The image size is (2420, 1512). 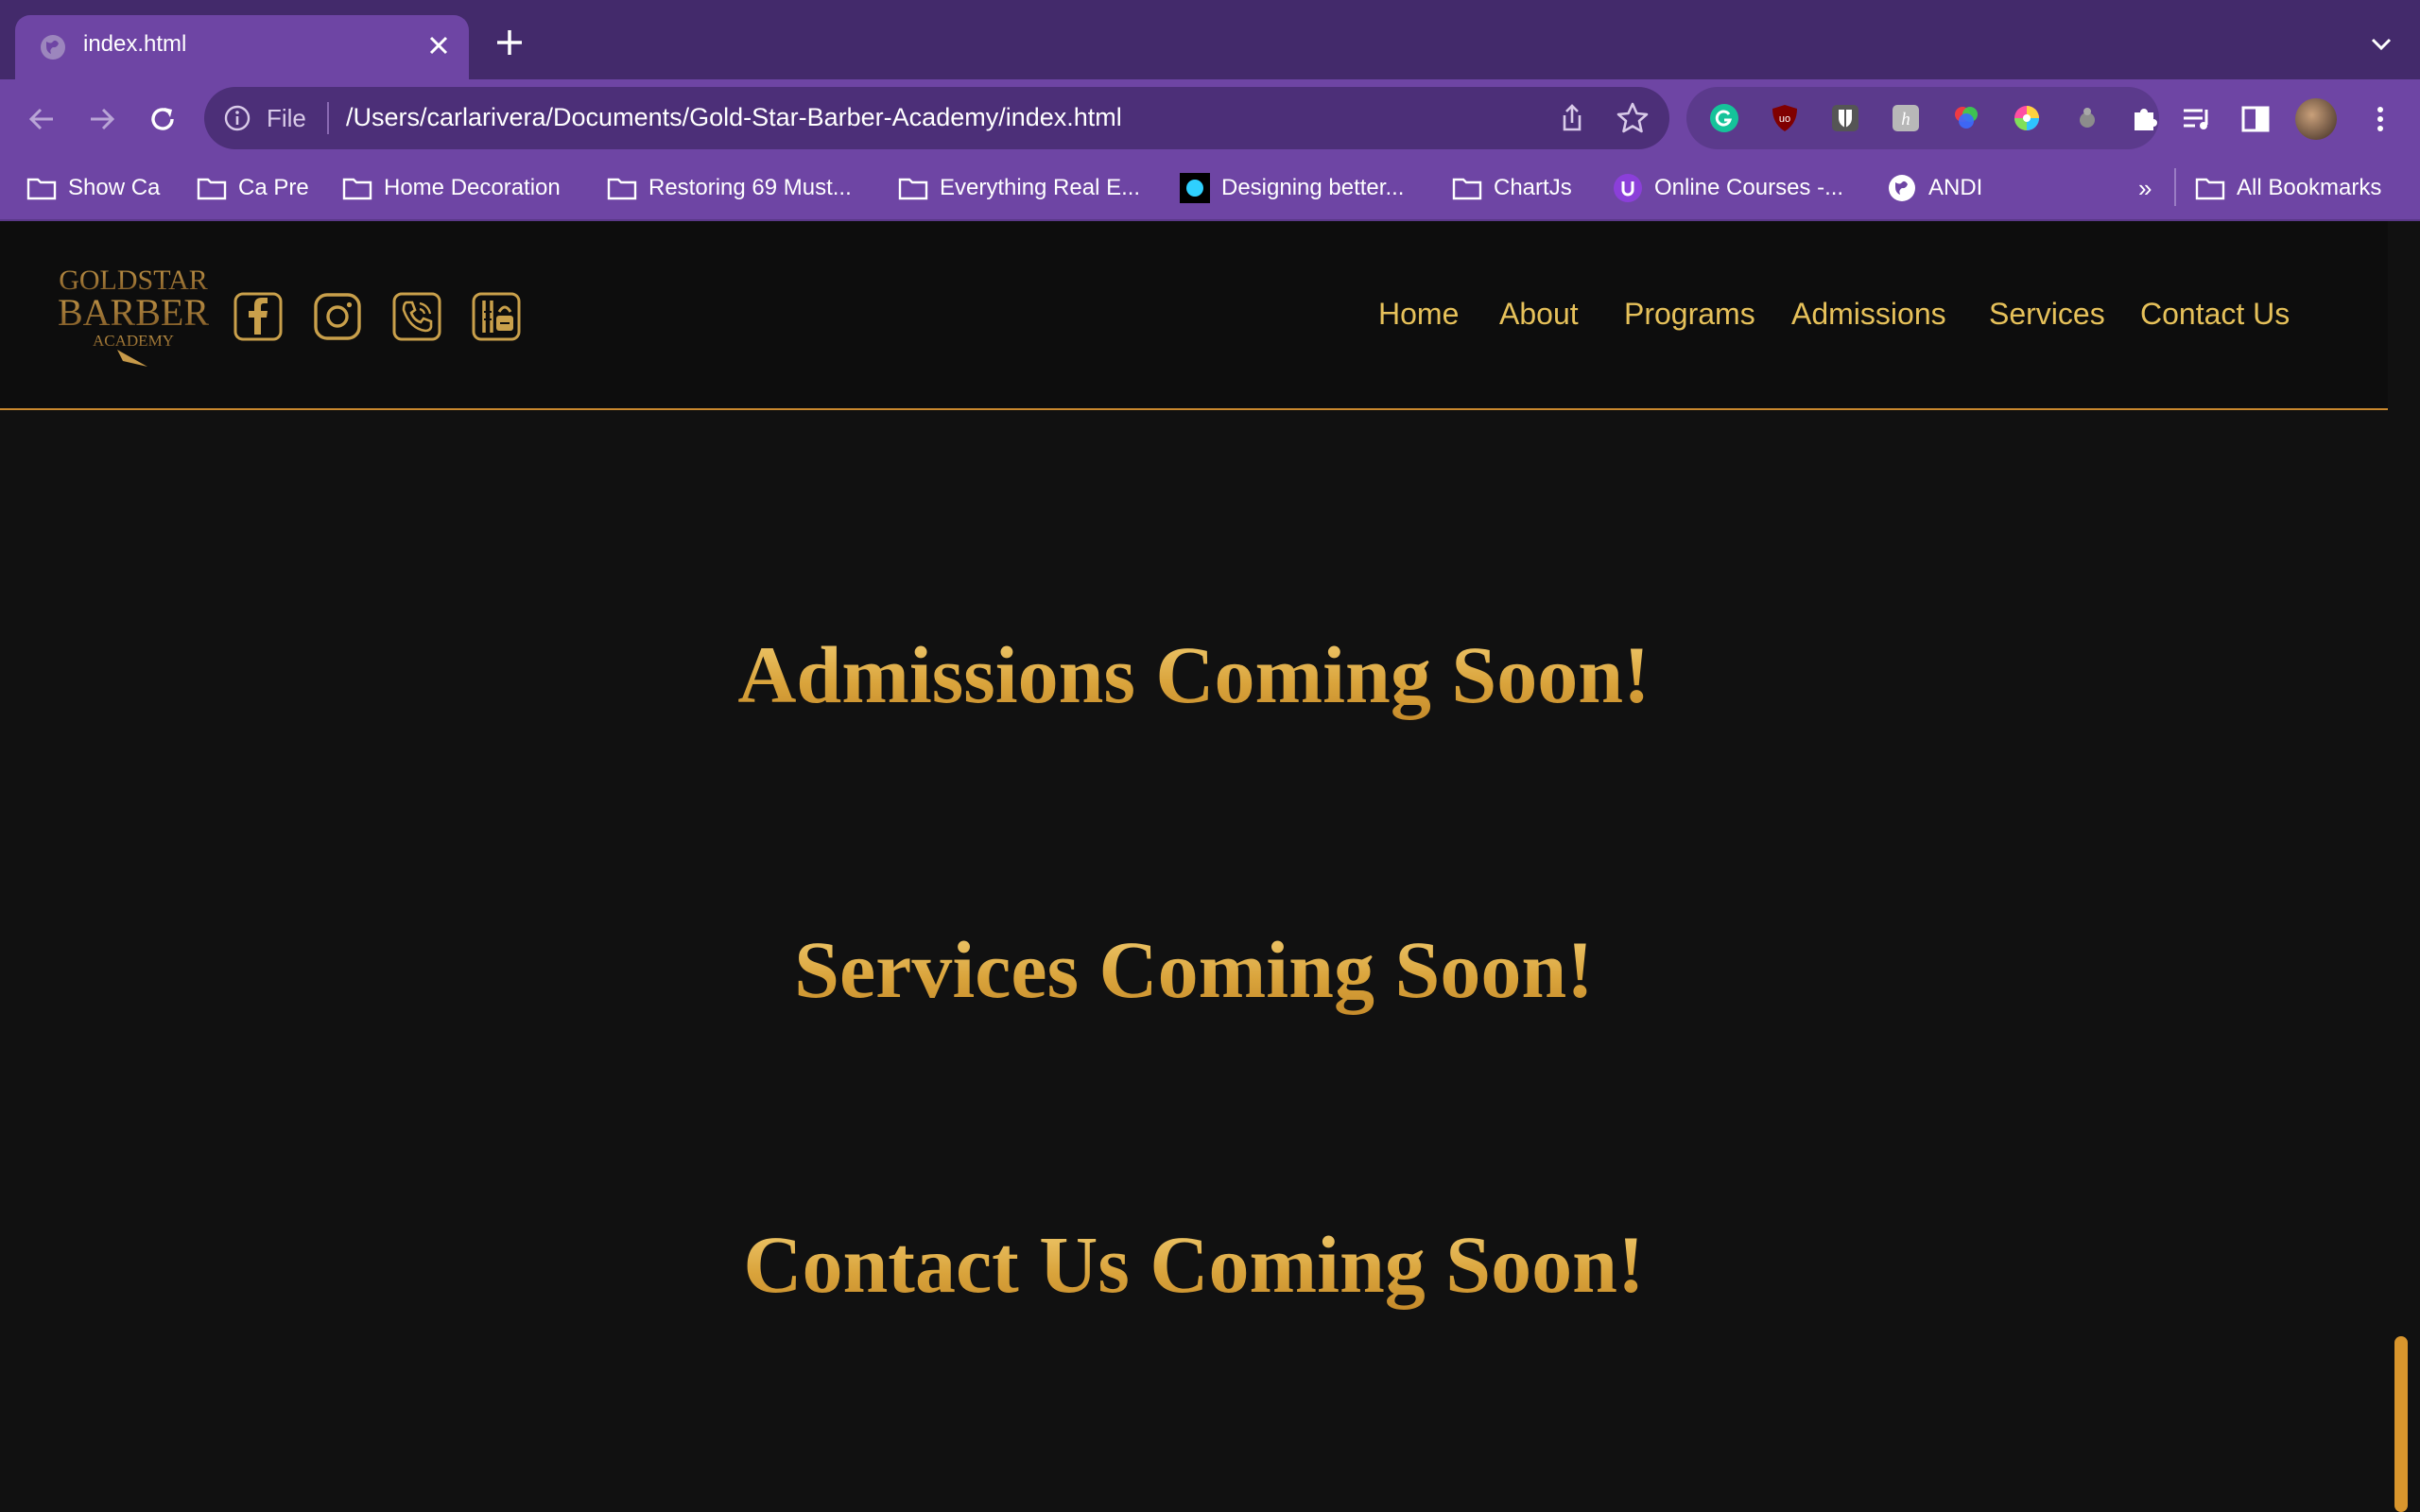 What do you see at coordinates (2316, 119) in the screenshot?
I see `avatar` at bounding box center [2316, 119].